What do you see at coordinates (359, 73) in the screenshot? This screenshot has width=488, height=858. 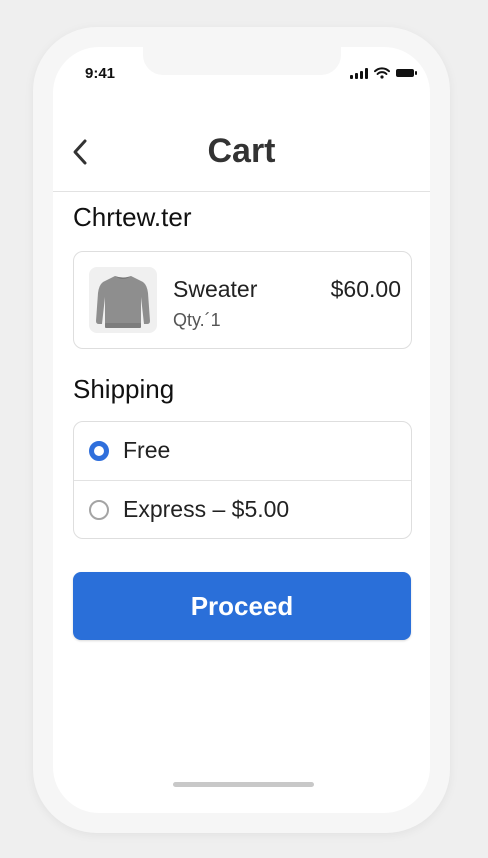 I see `signal-icon` at bounding box center [359, 73].